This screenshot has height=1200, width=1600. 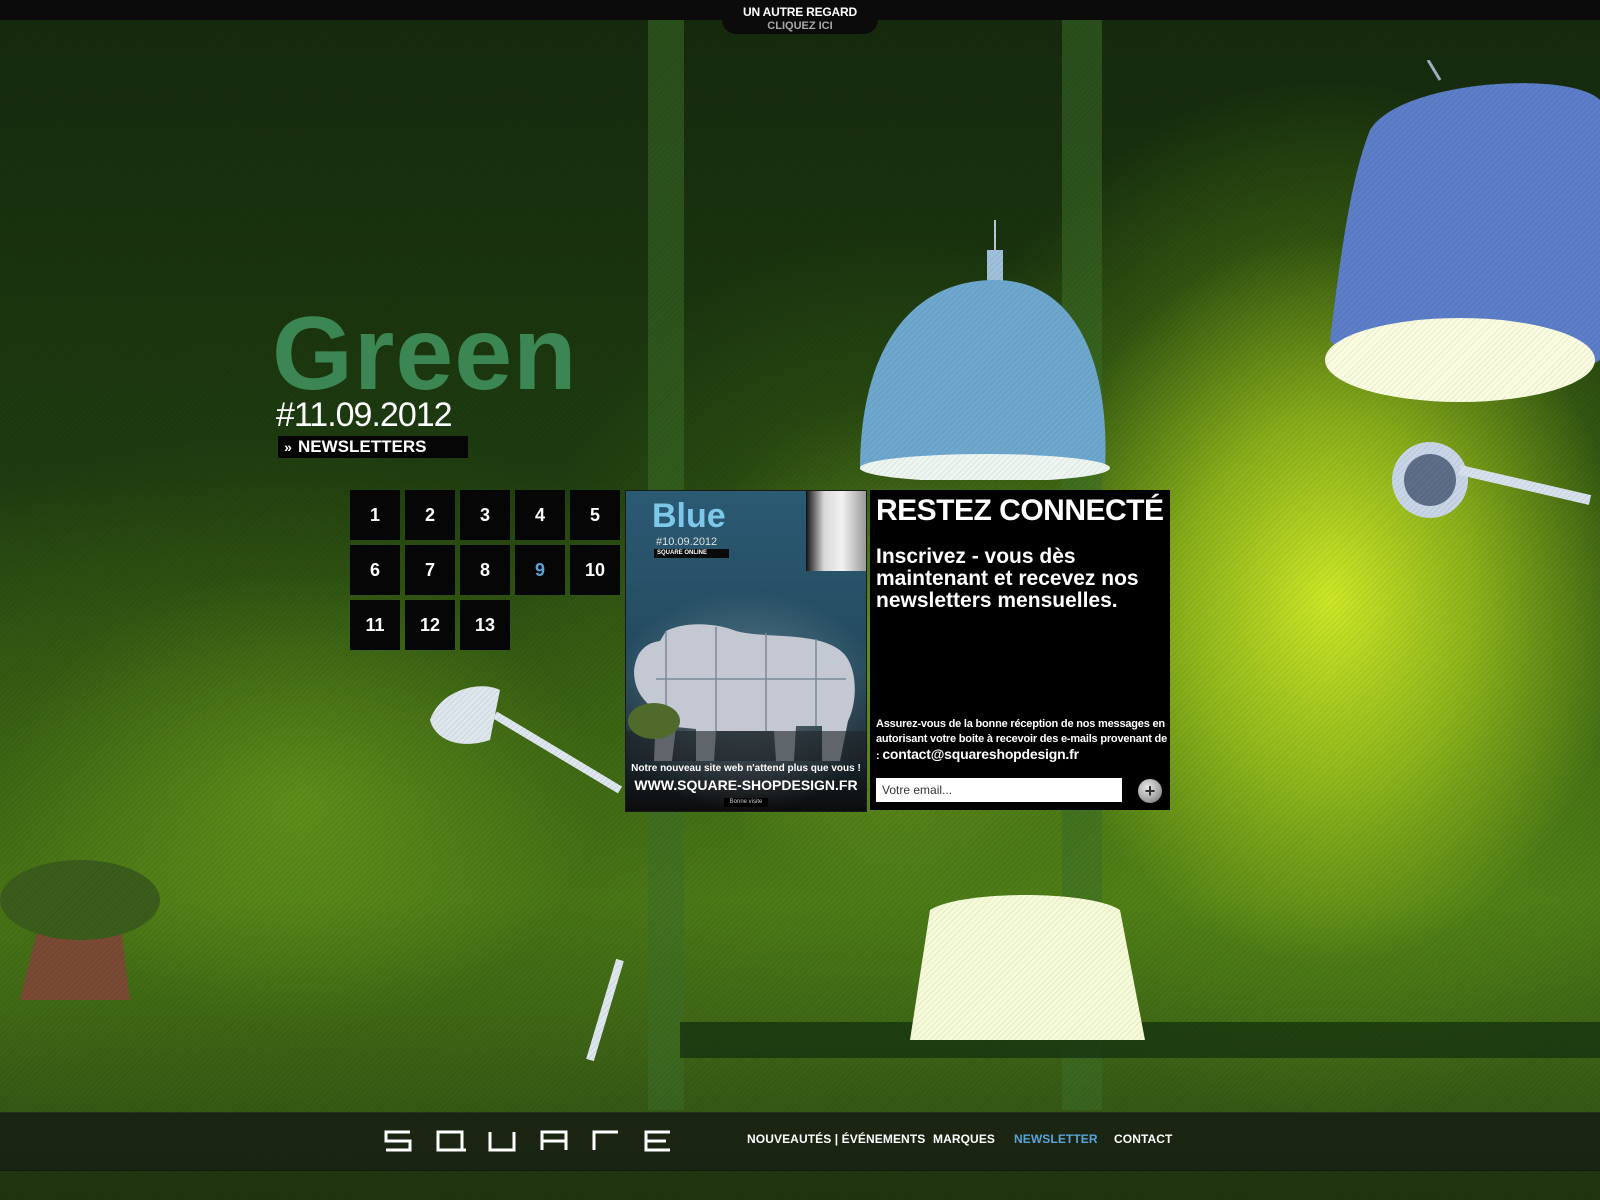 What do you see at coordinates (691, 553) in the screenshot?
I see `preview-online-label: SQUARE ONLINE` at bounding box center [691, 553].